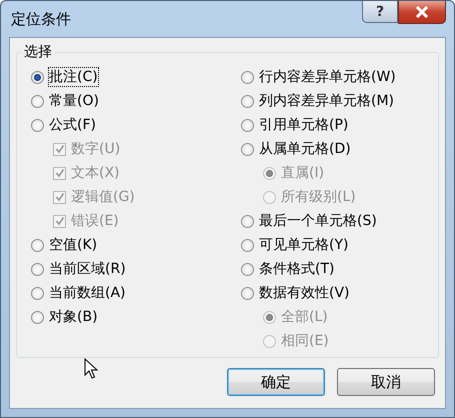 The height and width of the screenshot is (418, 455). Describe the element at coordinates (276, 382) in the screenshot. I see `ok-button: 确定` at that location.